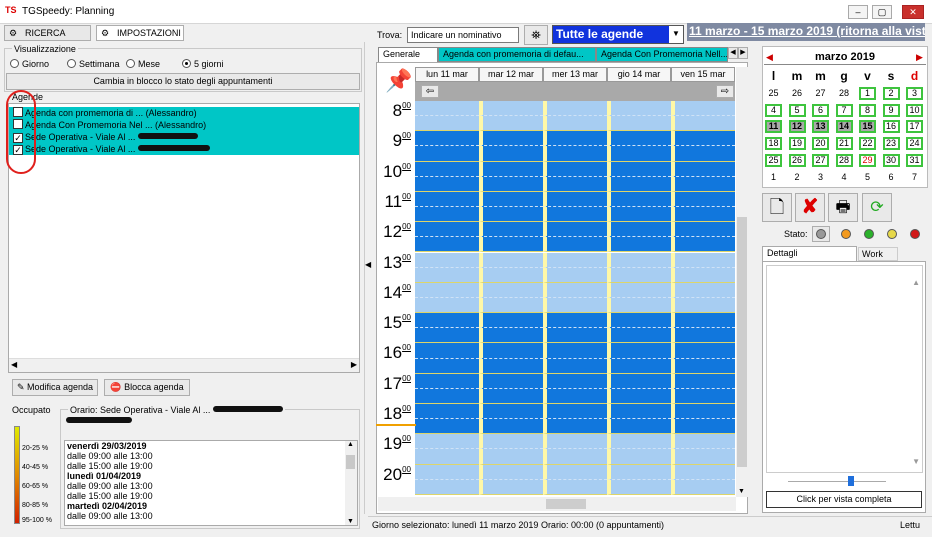 Image resolution: width=932 pixels, height=537 pixels. Describe the element at coordinates (914, 160) in the screenshot. I see `calendar-day: 31` at that location.